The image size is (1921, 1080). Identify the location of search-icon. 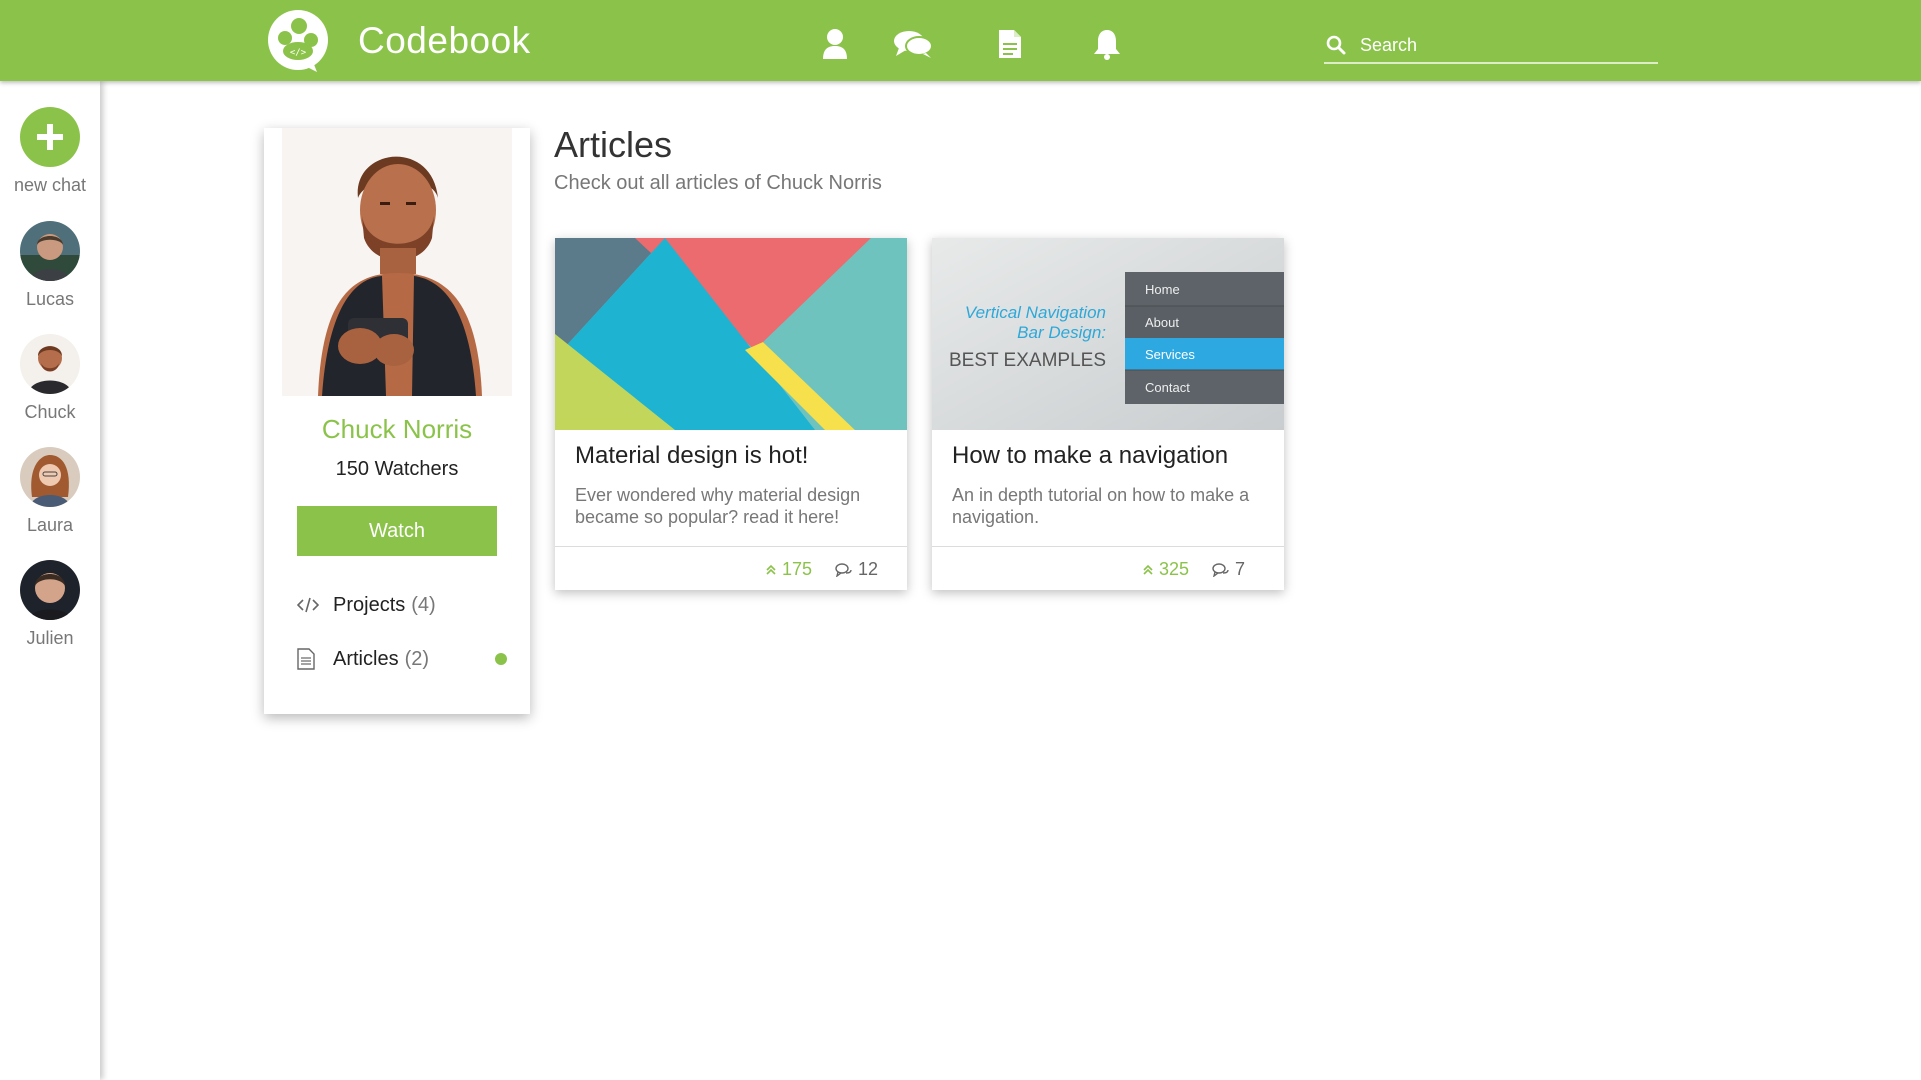
(1336, 45).